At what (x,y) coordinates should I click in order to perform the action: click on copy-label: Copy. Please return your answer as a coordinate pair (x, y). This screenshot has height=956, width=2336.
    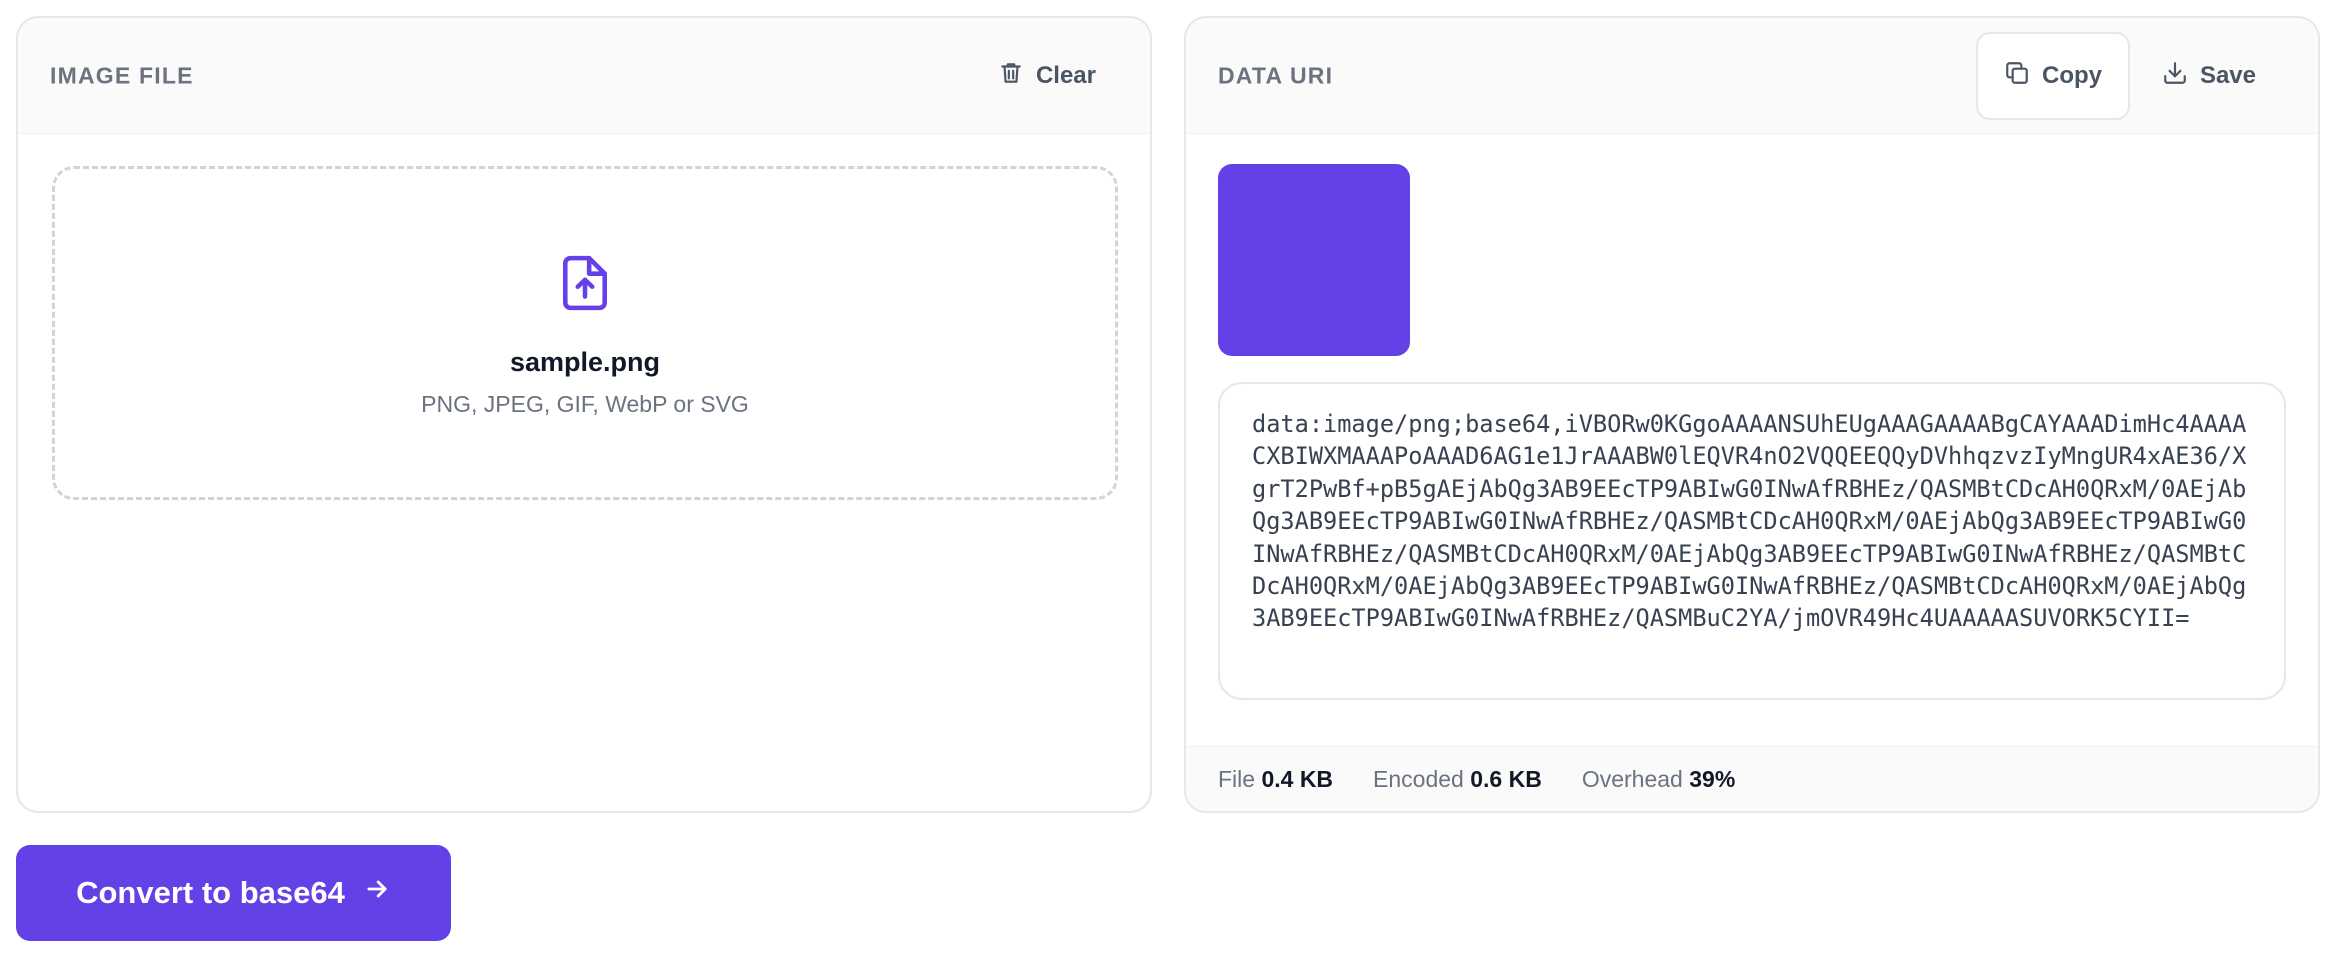
    Looking at the image, I should click on (2072, 75).